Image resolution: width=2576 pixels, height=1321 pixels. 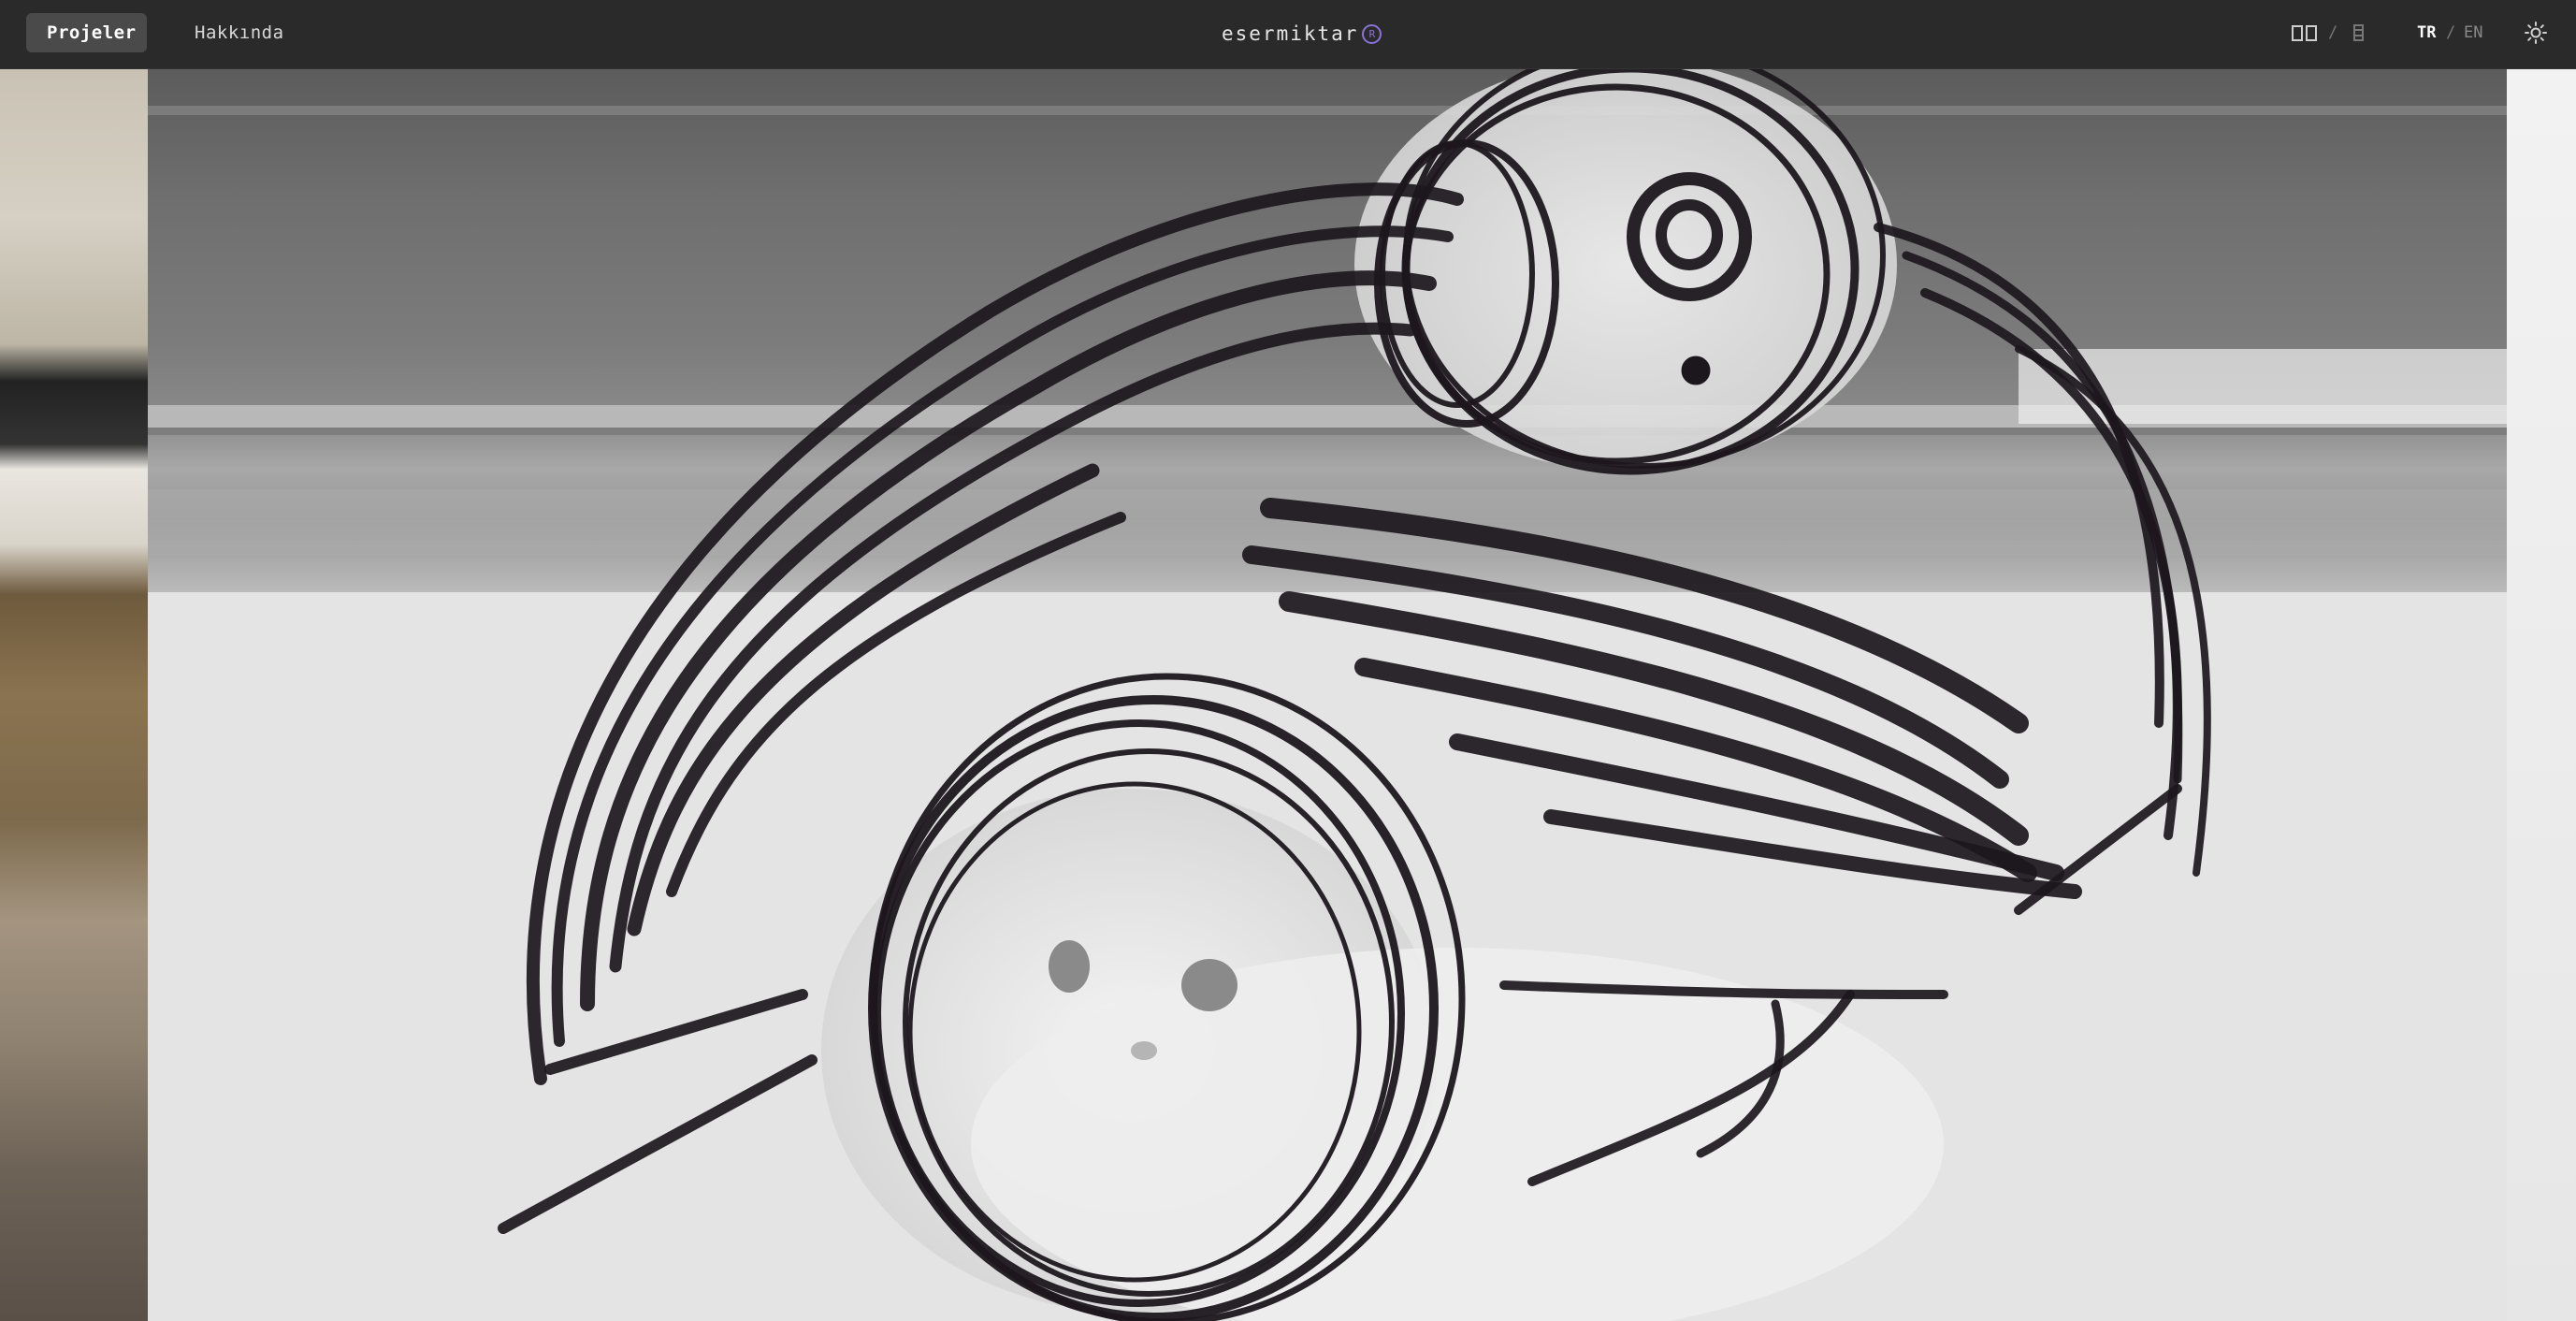 I want to click on list-view-icon, so click(x=2359, y=33).